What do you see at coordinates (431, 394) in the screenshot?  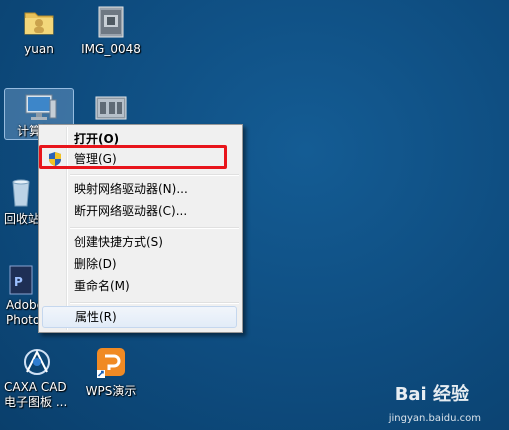 I see `baidu-jingyan-watermark: Bai 经验` at bounding box center [431, 394].